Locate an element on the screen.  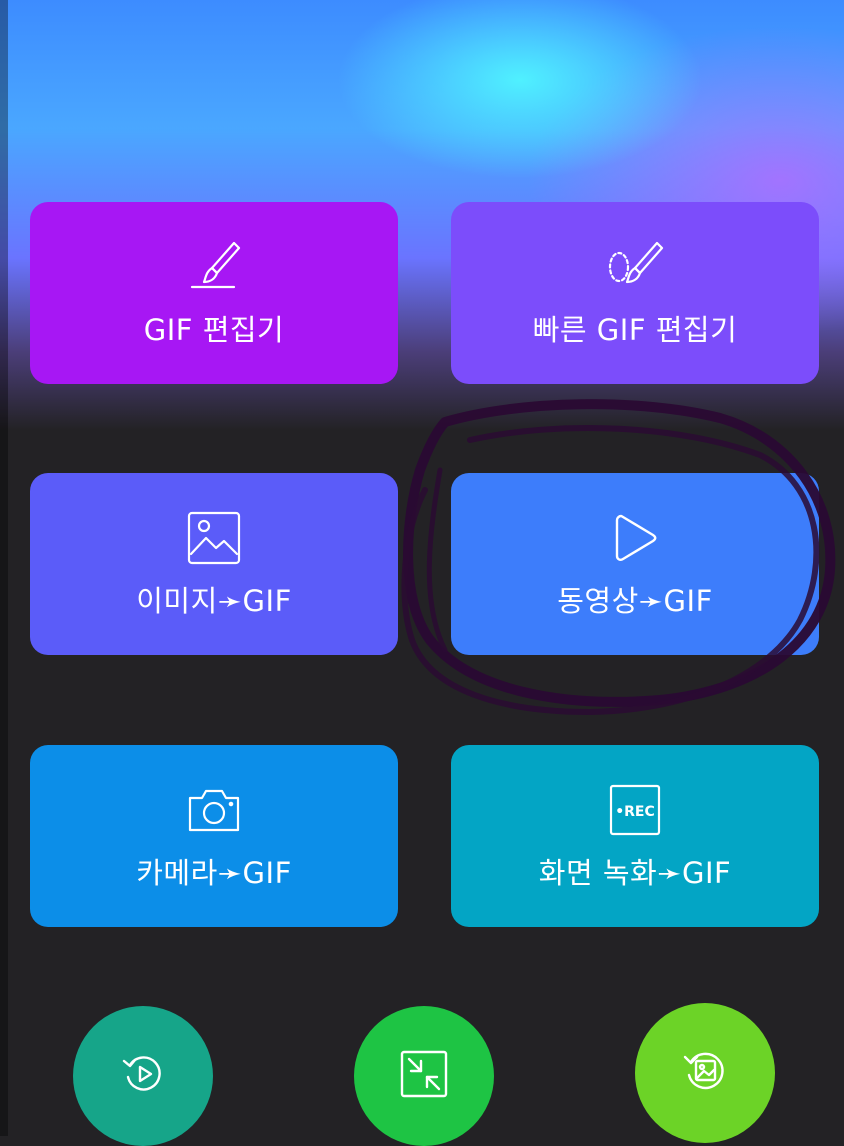
compress-button is located at coordinates (424, 1076).